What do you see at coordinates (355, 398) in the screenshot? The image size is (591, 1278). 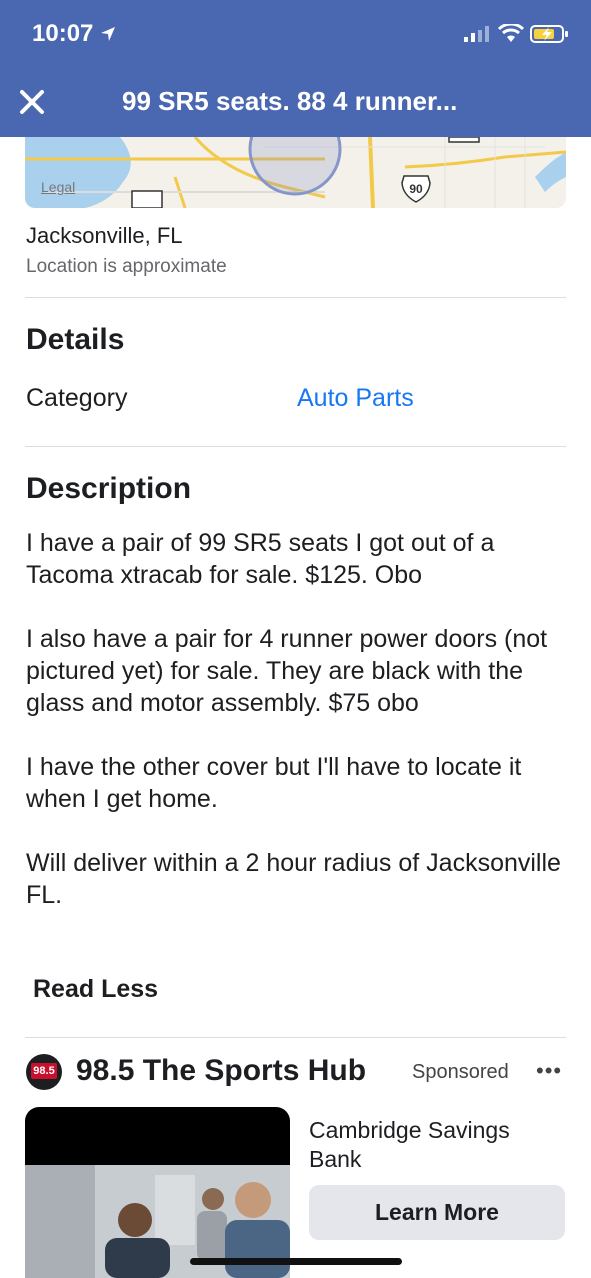 I see `category-link: Auto Parts` at bounding box center [355, 398].